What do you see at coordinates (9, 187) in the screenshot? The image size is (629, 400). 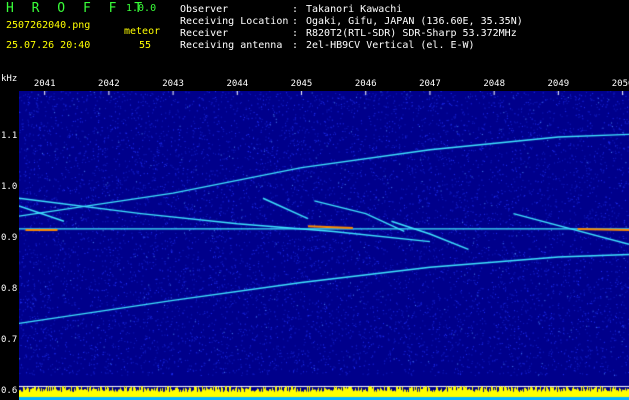 I see `y-tick-label: 1.0` at bounding box center [9, 187].